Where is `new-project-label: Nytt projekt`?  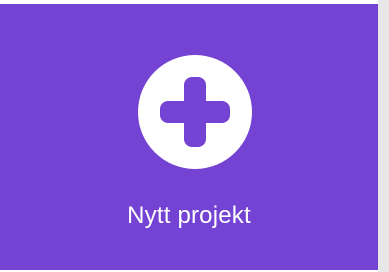
new-project-label: Nytt projekt is located at coordinates (189, 215).